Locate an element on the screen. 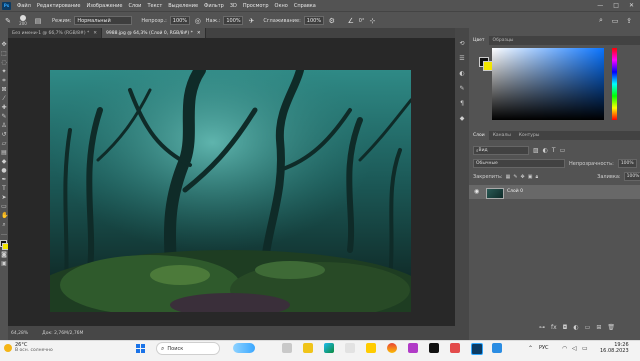  lock-artboard-icon: ▣ is located at coordinates (530, 177).